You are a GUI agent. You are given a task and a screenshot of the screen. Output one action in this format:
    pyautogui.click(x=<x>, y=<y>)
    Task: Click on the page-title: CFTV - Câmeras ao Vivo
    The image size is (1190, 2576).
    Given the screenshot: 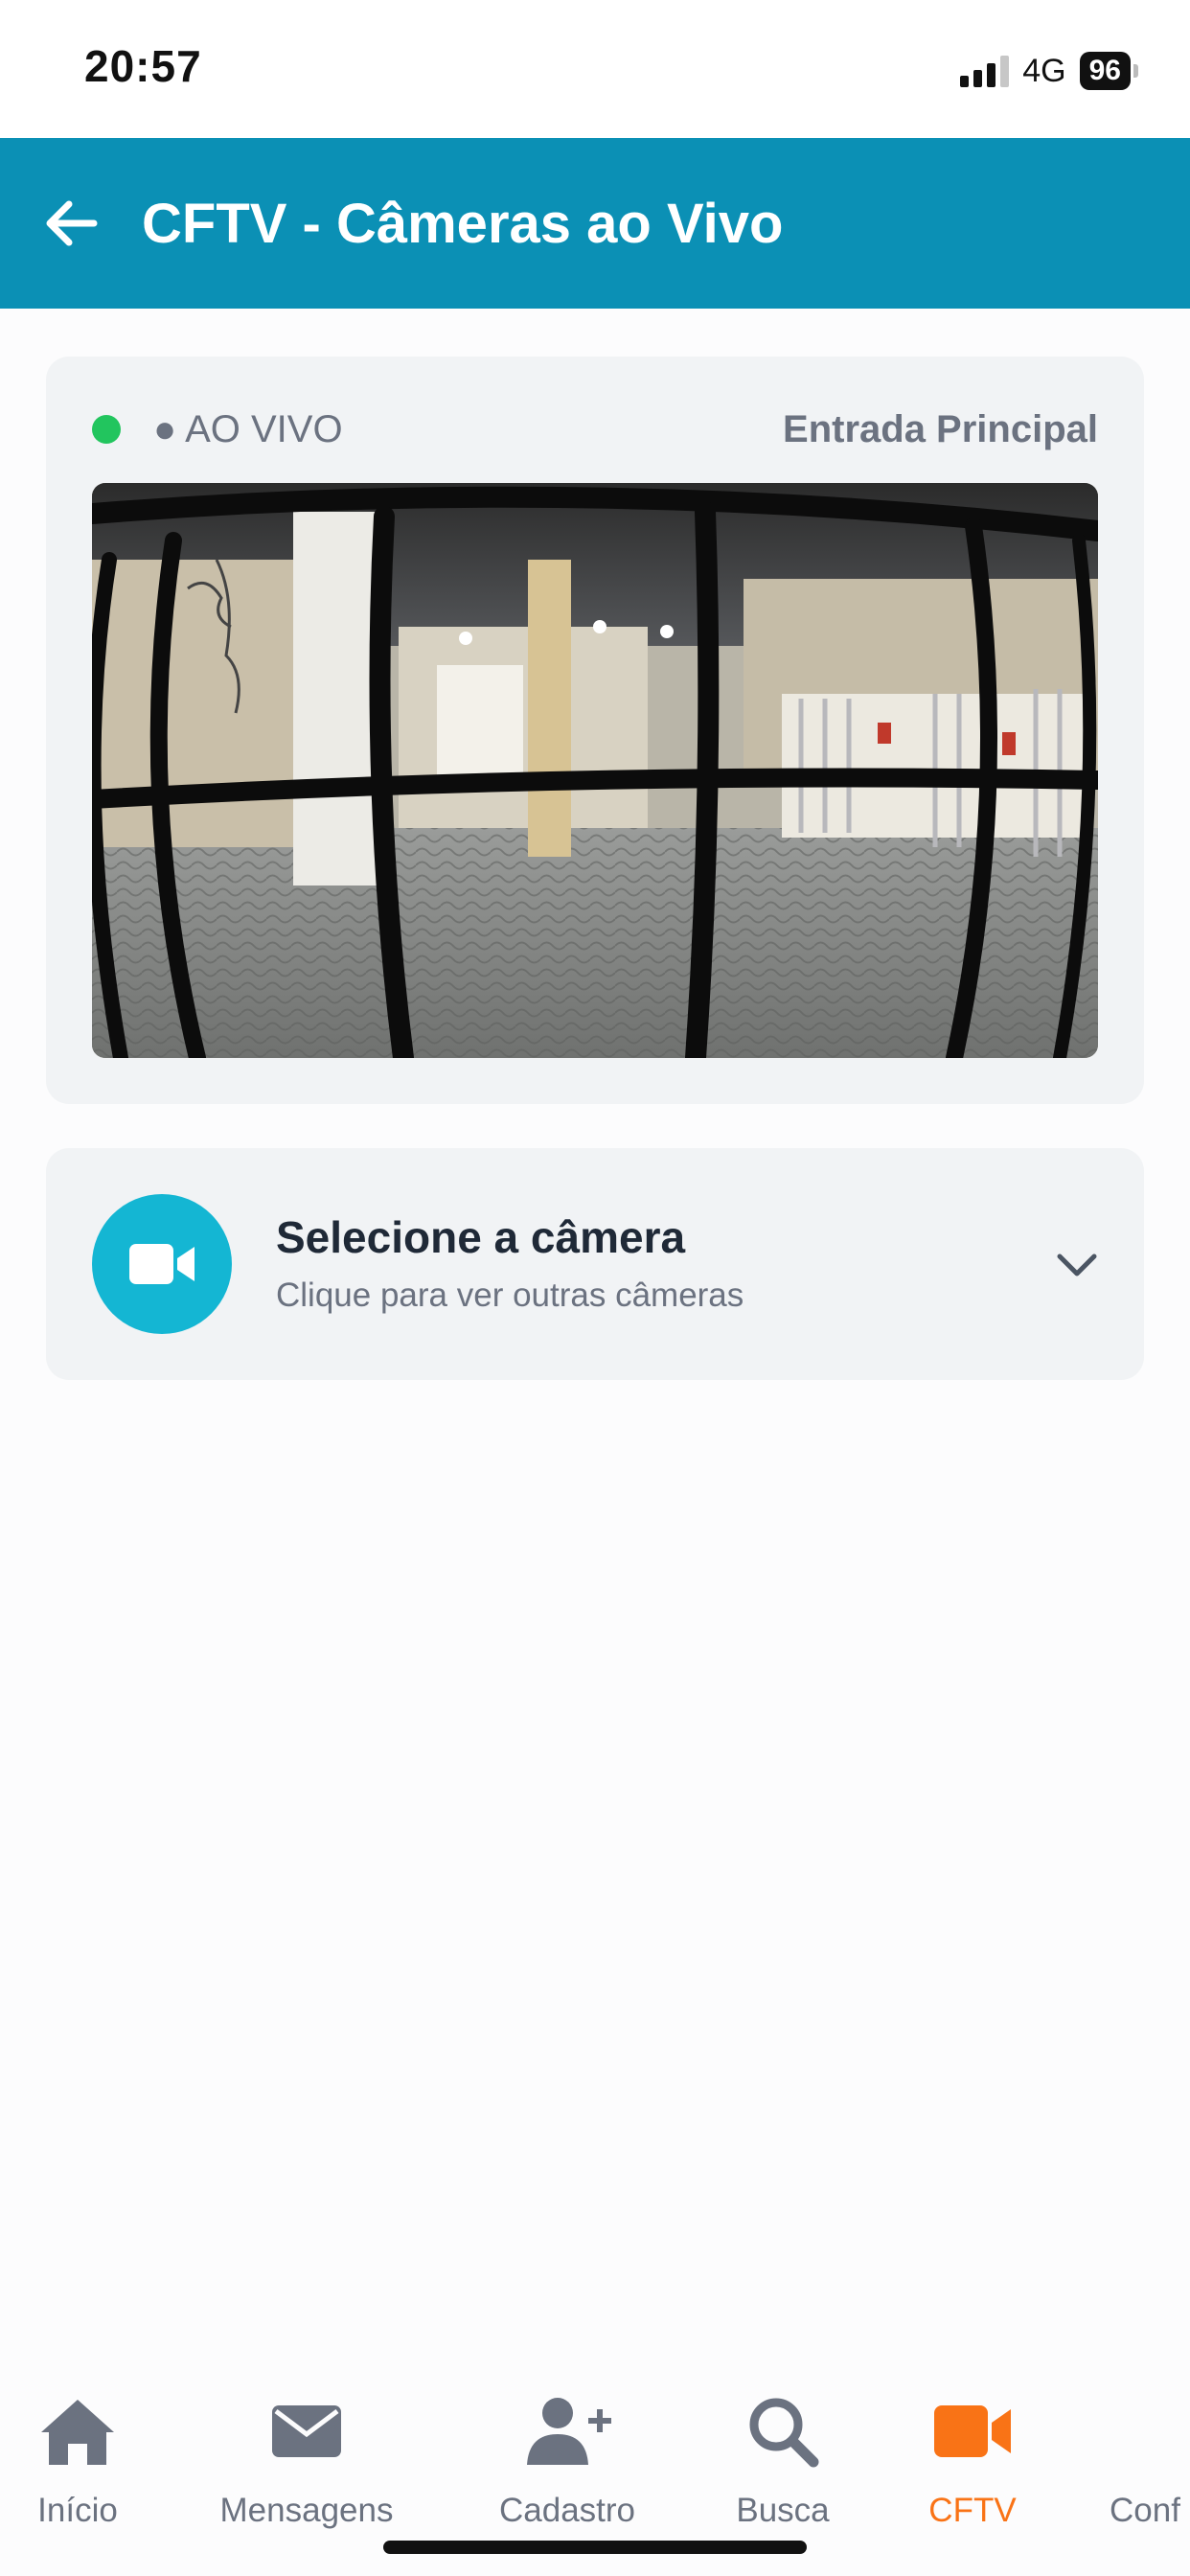 What is the action you would take?
    pyautogui.click(x=463, y=223)
    